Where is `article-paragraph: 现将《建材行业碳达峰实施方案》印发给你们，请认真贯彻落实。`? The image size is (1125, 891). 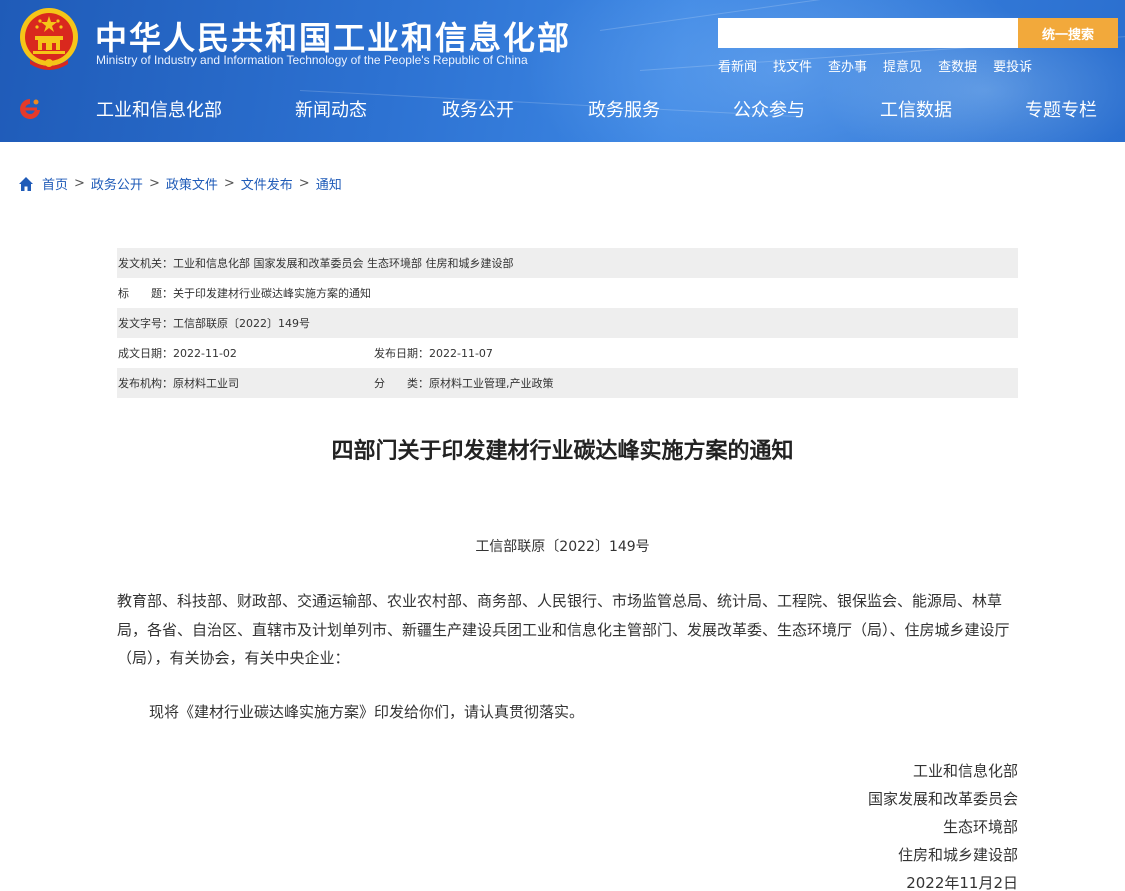
article-paragraph: 现将《建材行业碳达峰实施方案》印发给你们，请认真贯彻落实。 is located at coordinates (367, 712).